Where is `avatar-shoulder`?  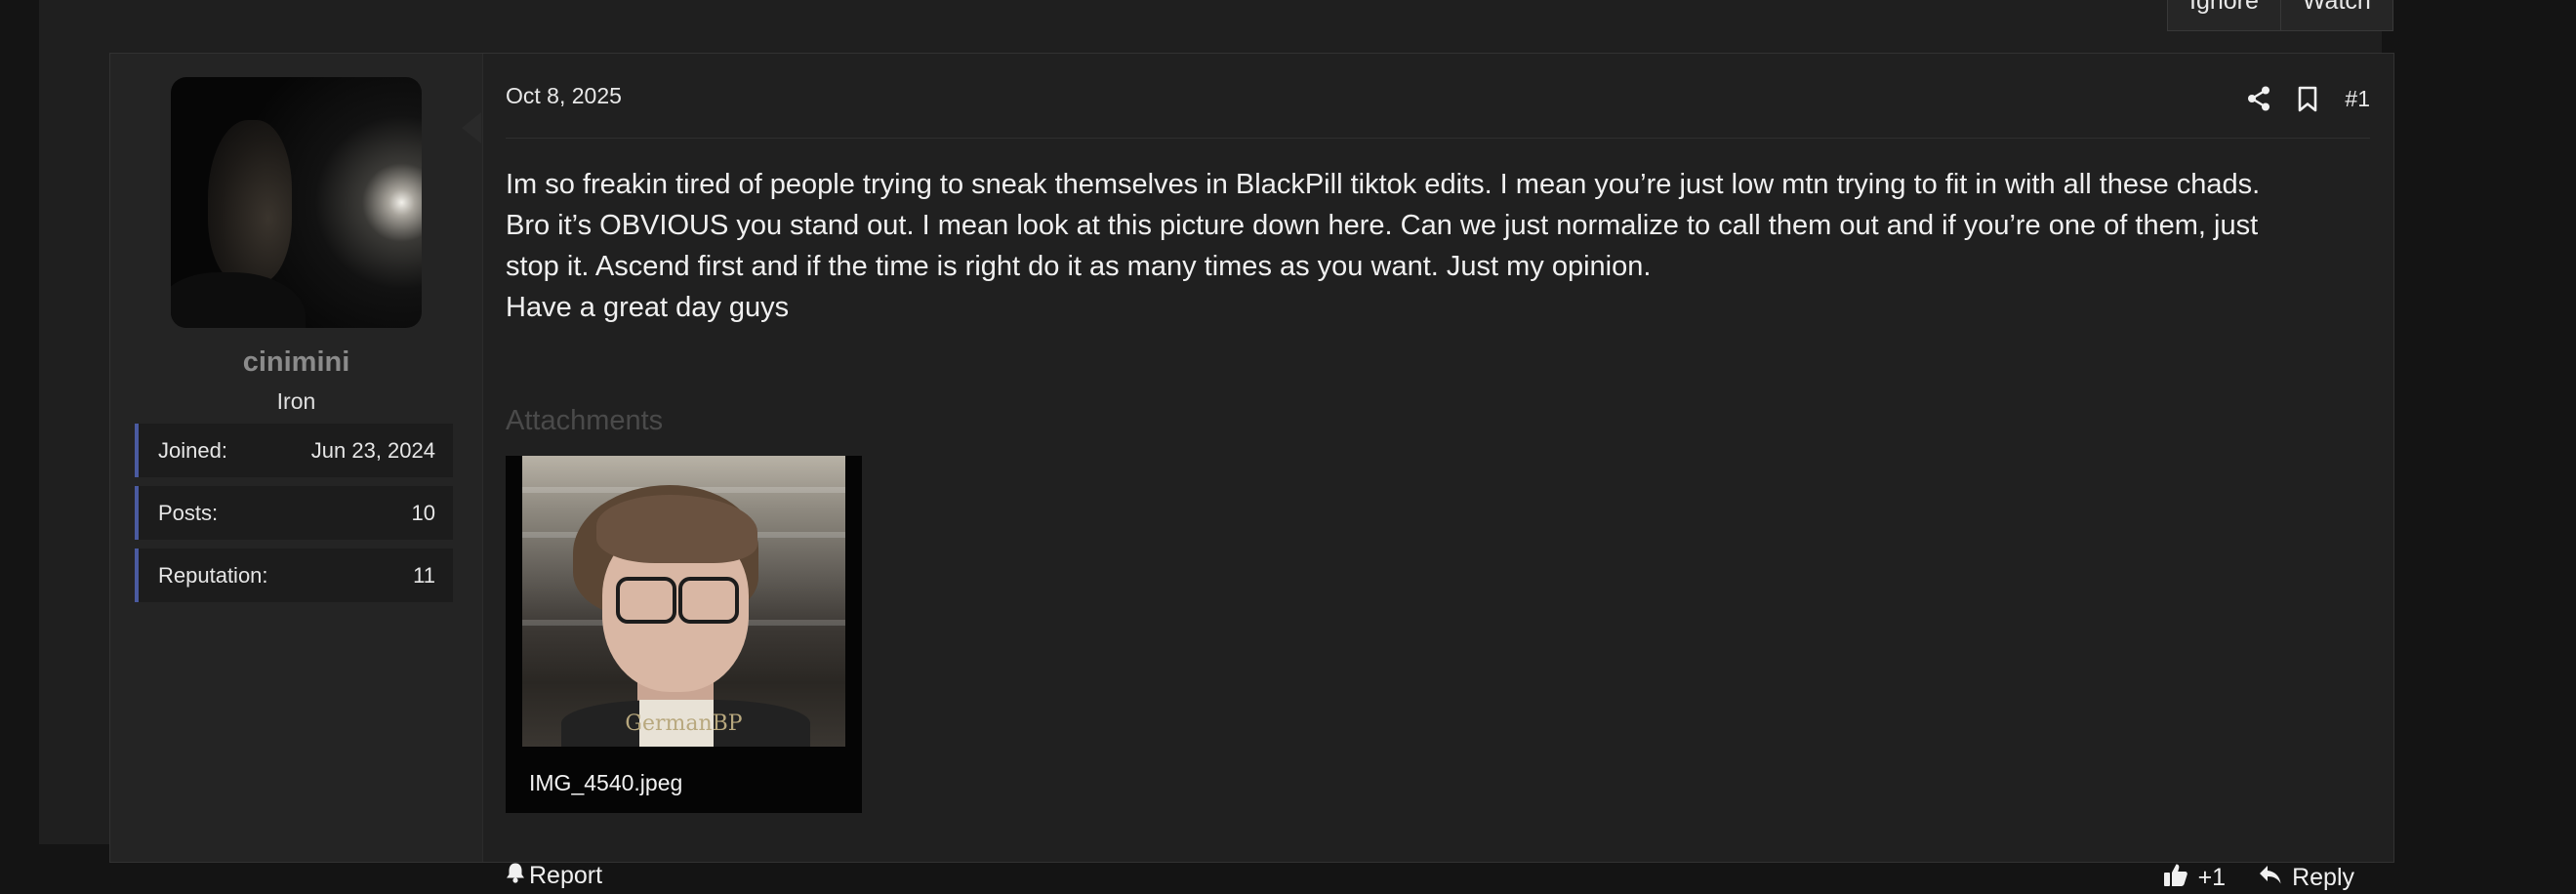
avatar-shoulder is located at coordinates (238, 300).